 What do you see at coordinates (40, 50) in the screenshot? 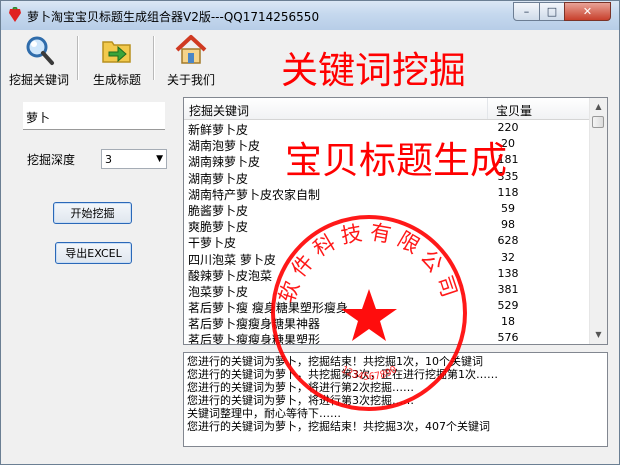
I see `magnifier-icon` at bounding box center [40, 50].